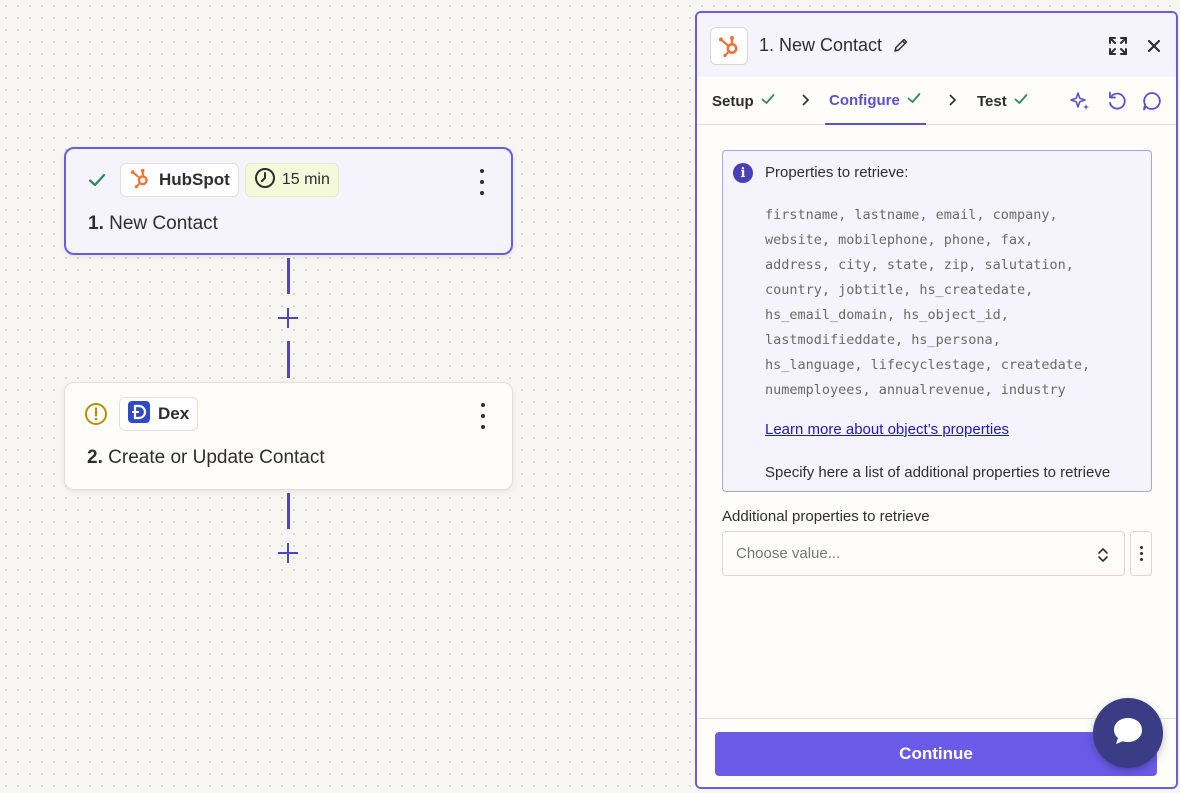 This screenshot has height=793, width=1180. I want to click on step-number: 1., so click(96, 223).